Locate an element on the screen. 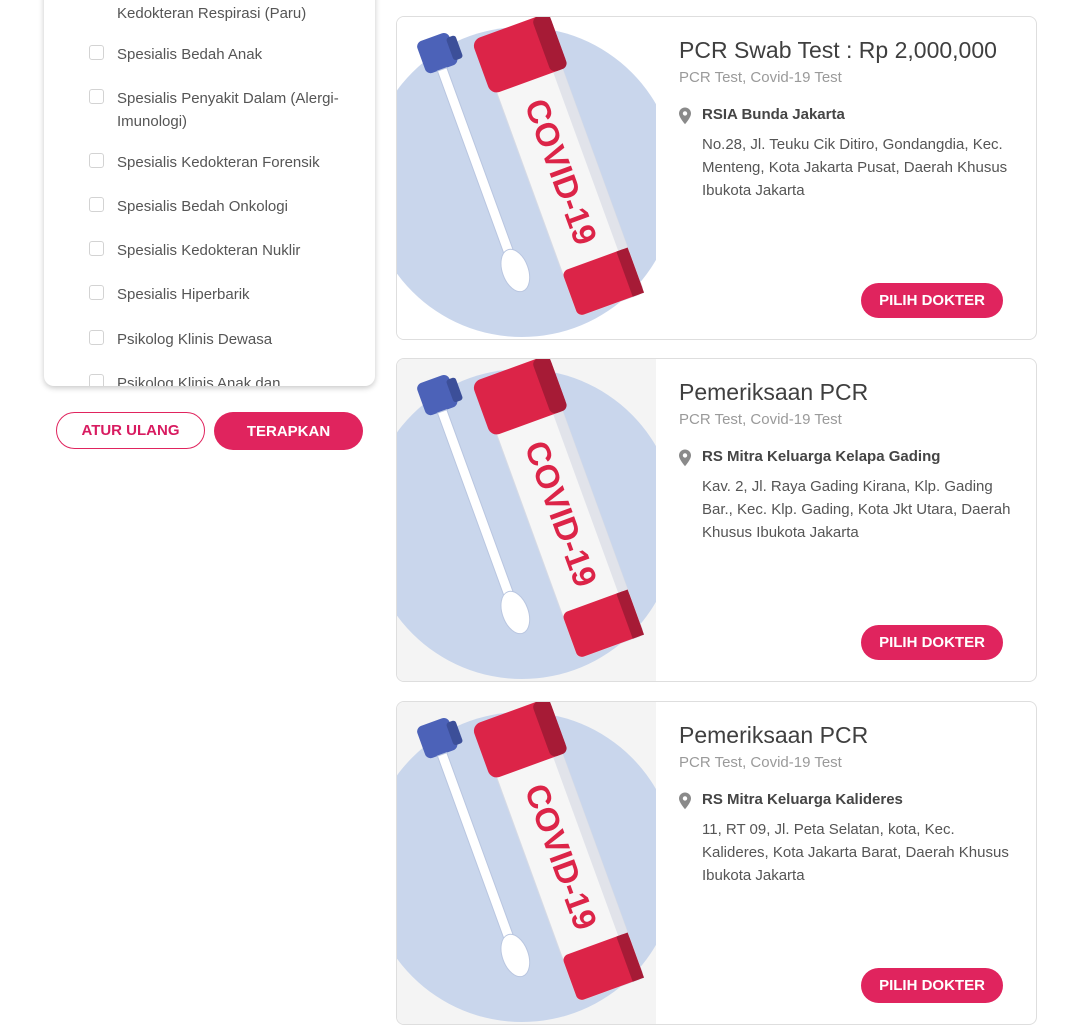 The width and height of the screenshot is (1080, 1036). filter-option-label: Psikolog Klinis Anak dan is located at coordinates (199, 380).